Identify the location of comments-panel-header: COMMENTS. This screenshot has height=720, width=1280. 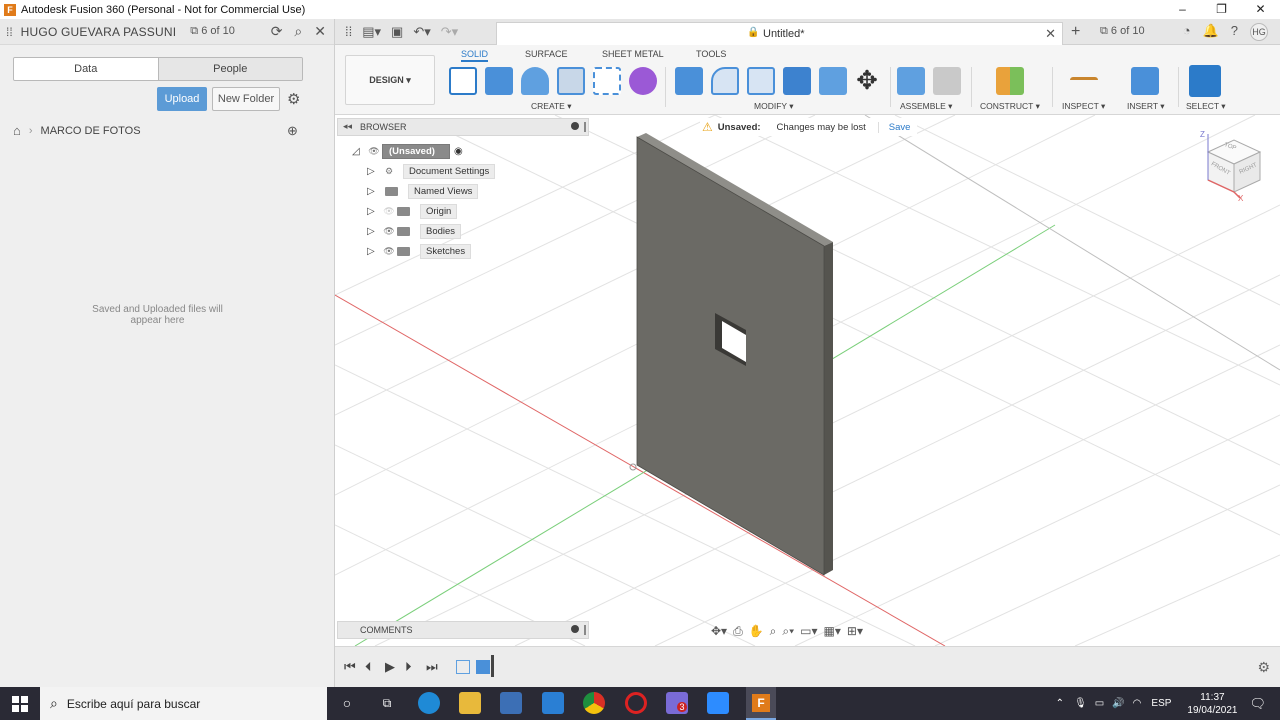
(463, 630).